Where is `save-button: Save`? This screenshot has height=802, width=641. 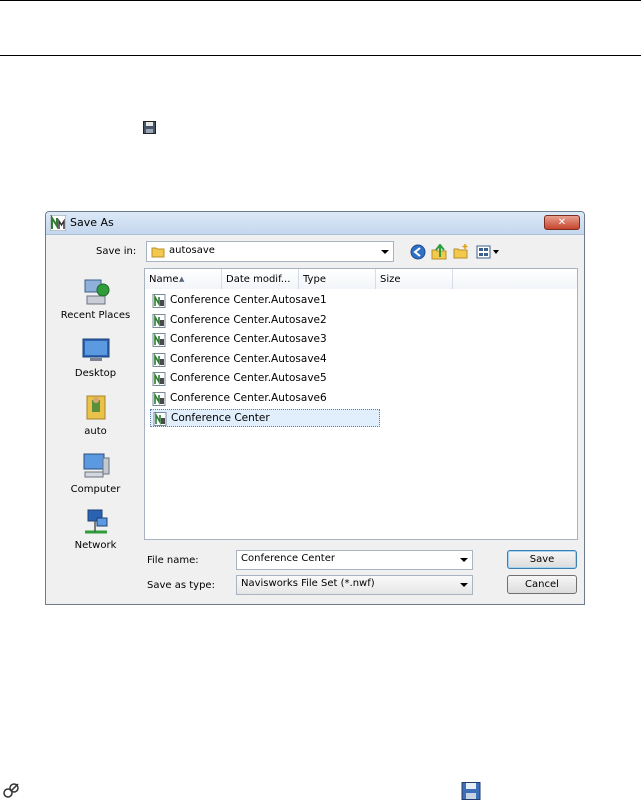 save-button: Save is located at coordinates (542, 559).